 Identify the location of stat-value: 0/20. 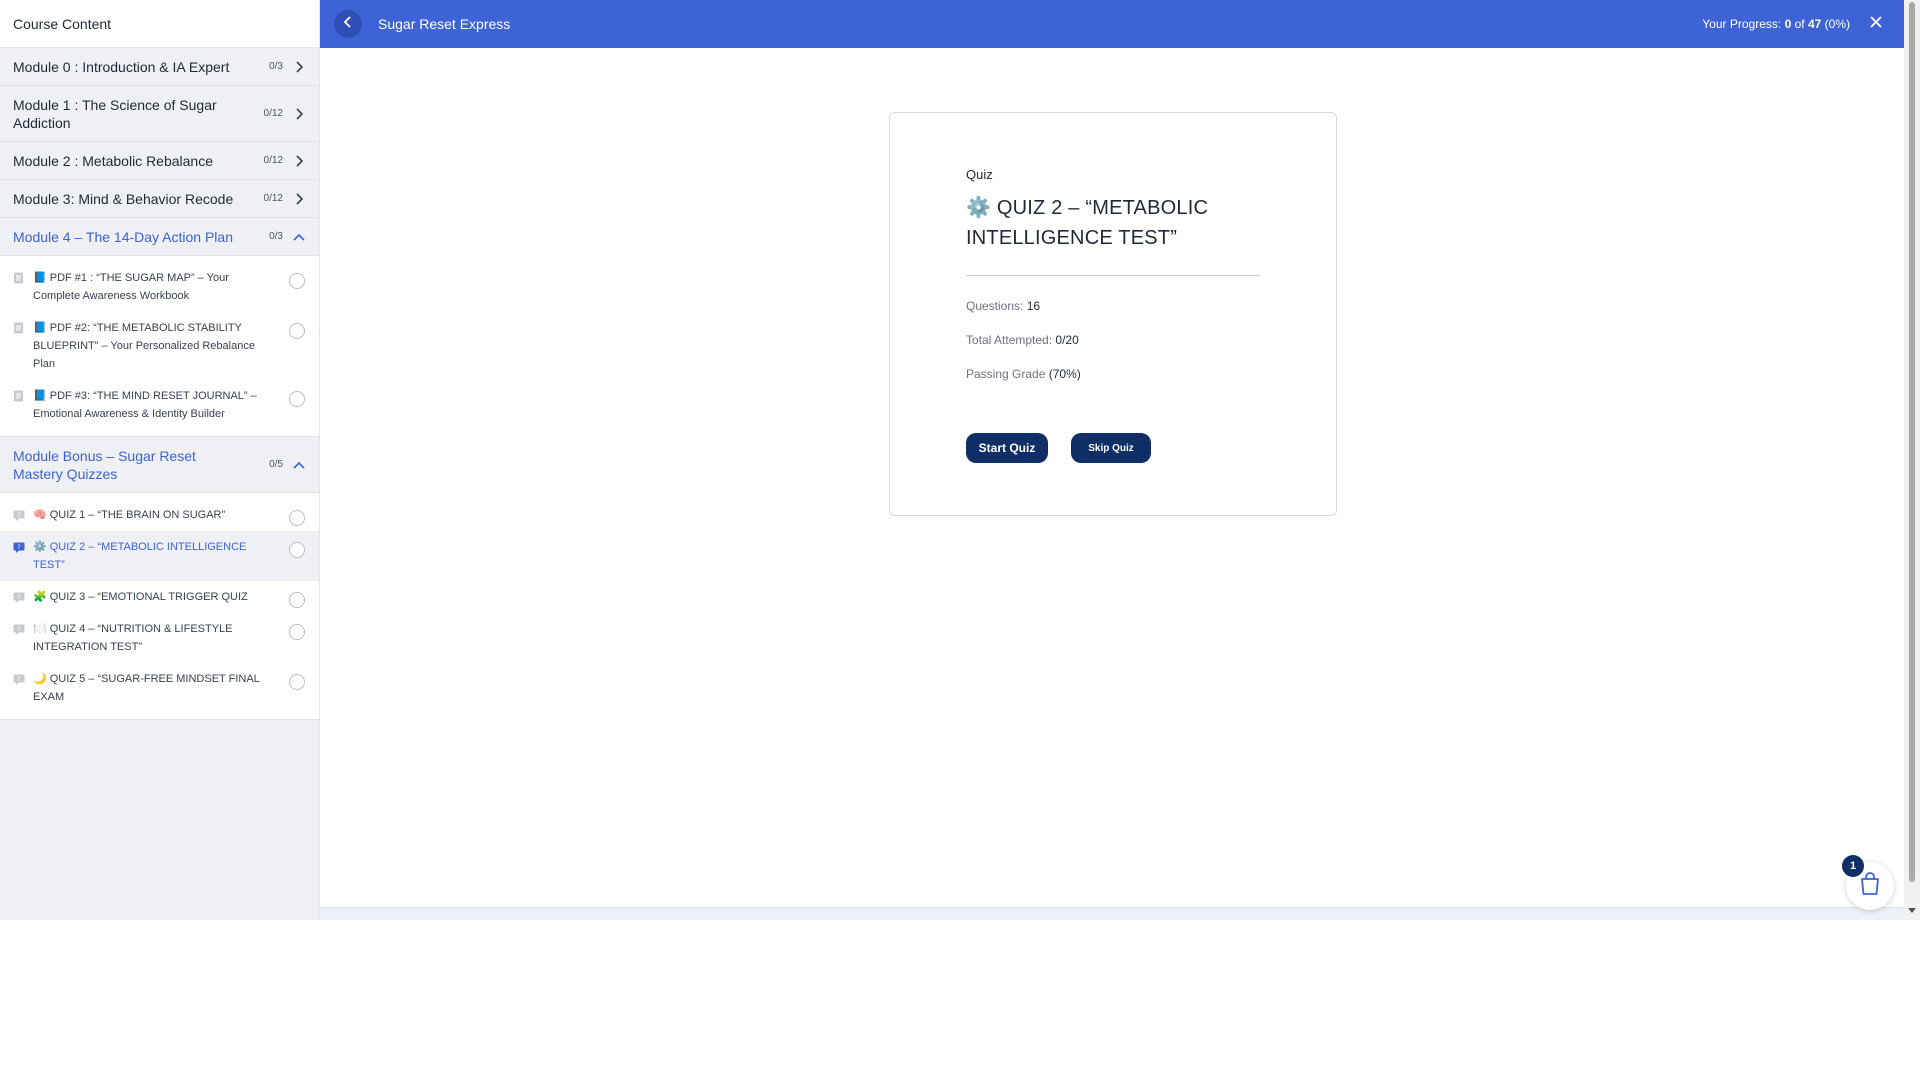
(1067, 340).